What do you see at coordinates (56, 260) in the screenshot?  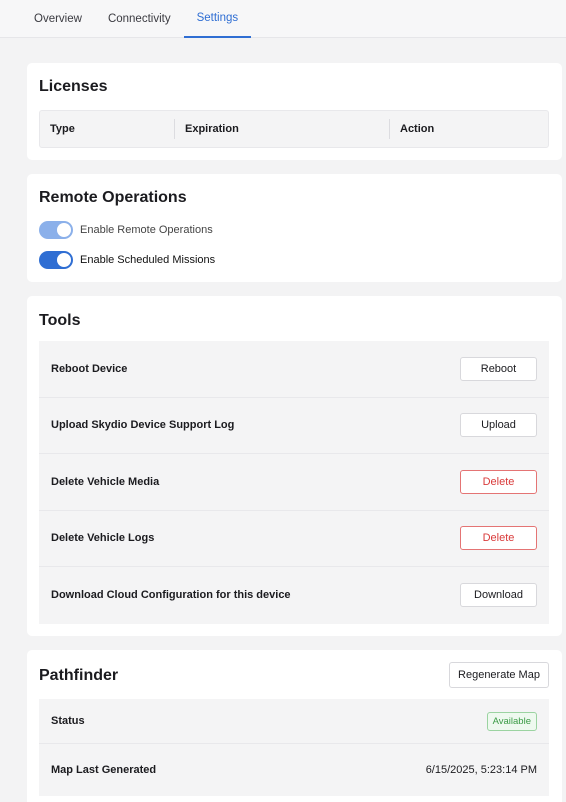 I see `enable-scheduled-missions-toggle` at bounding box center [56, 260].